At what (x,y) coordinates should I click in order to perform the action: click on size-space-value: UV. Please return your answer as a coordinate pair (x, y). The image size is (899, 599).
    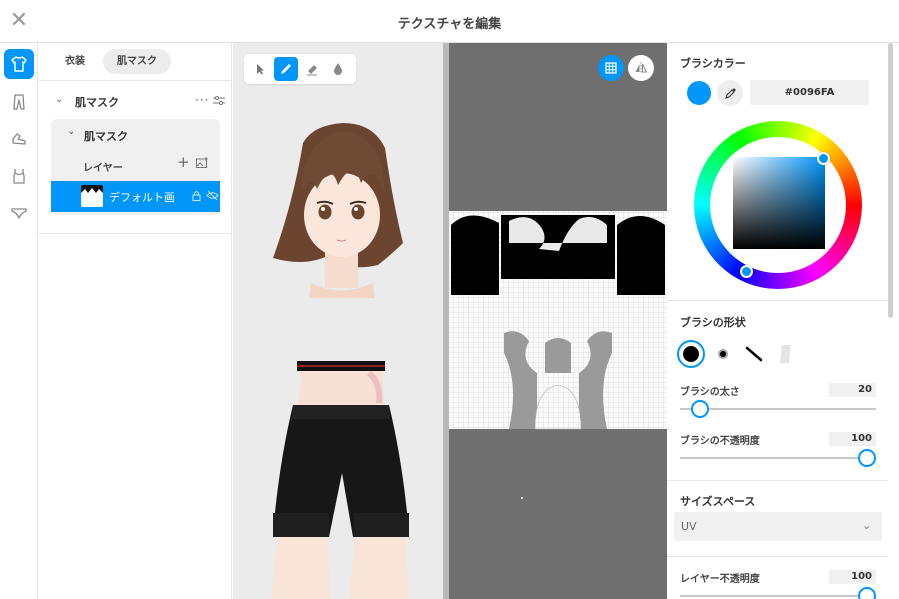
    Looking at the image, I should click on (689, 526).